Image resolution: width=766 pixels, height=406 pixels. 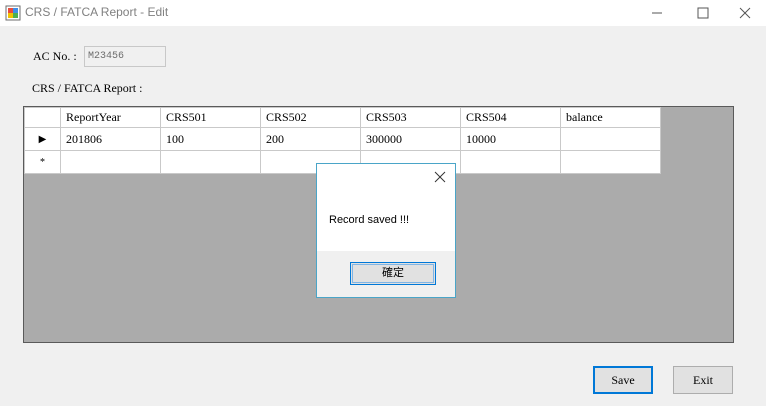 What do you see at coordinates (440, 177) in the screenshot?
I see `dialog-close-icon` at bounding box center [440, 177].